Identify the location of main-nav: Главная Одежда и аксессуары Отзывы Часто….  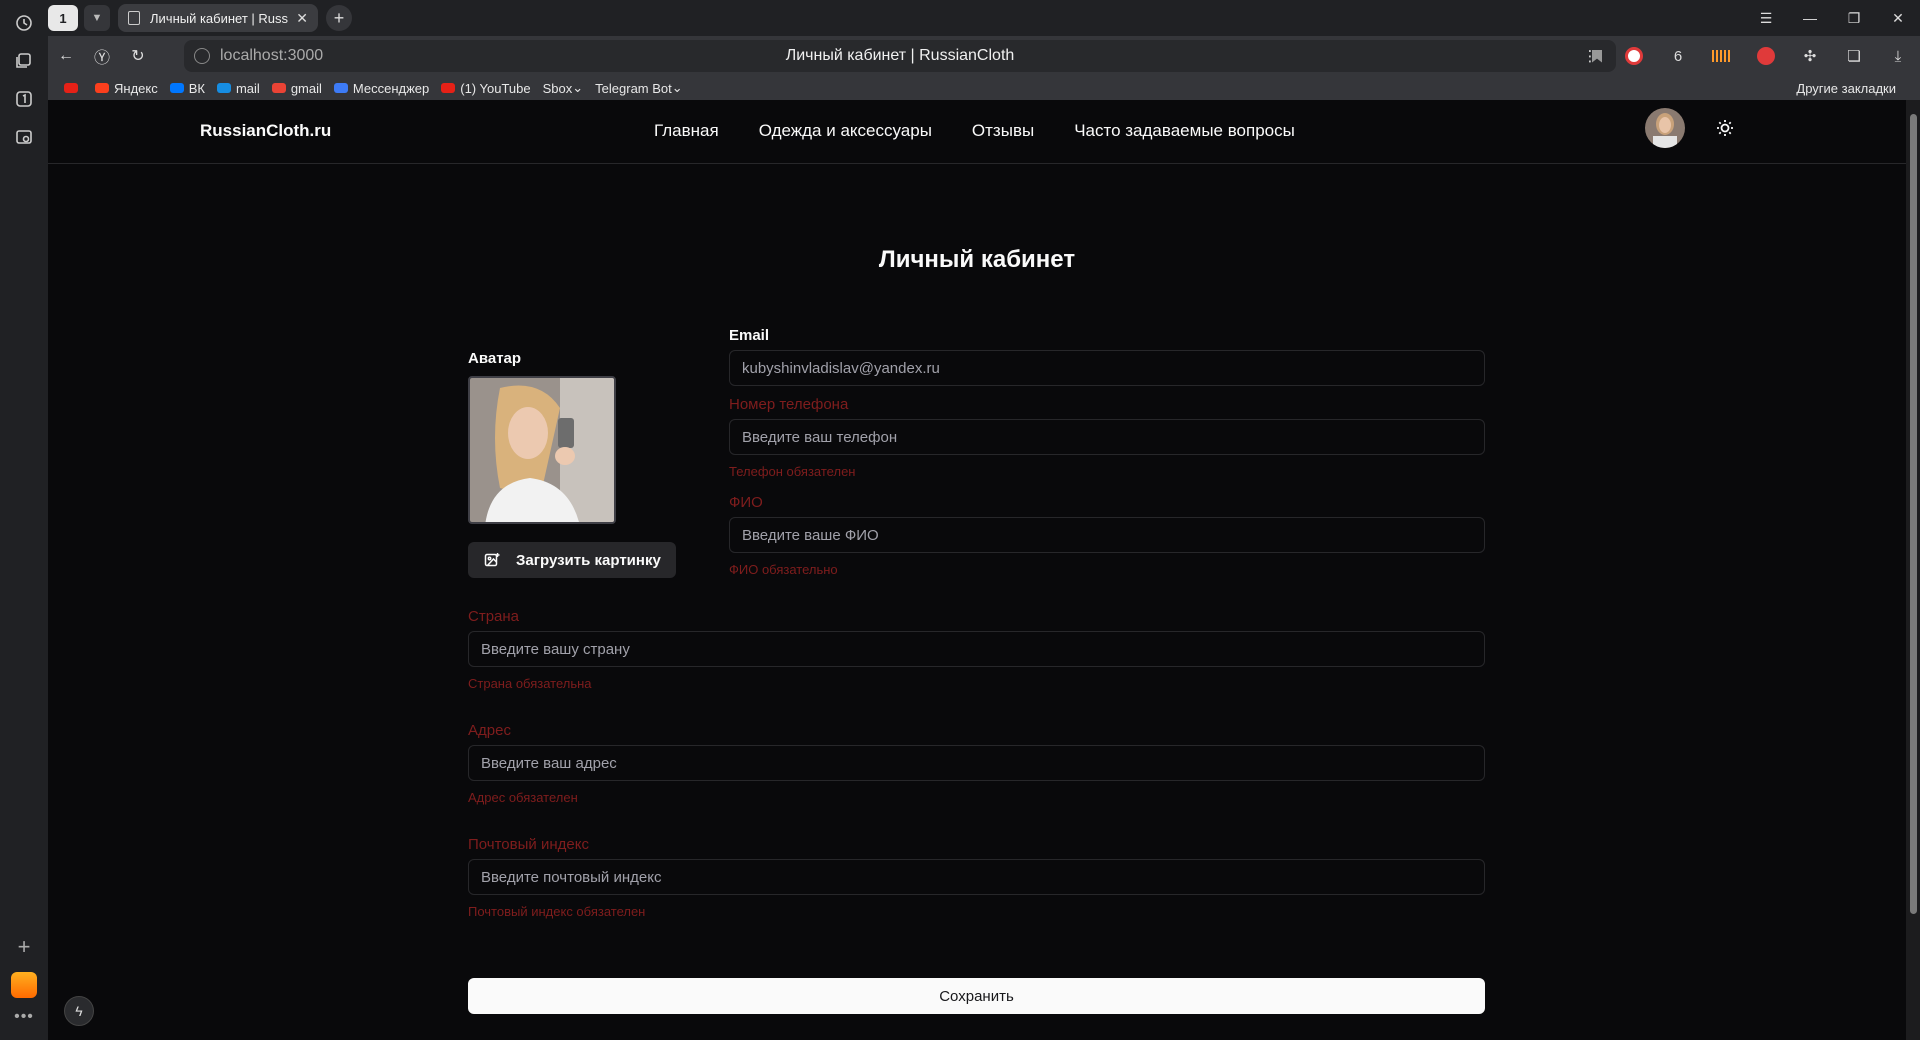
(974, 131).